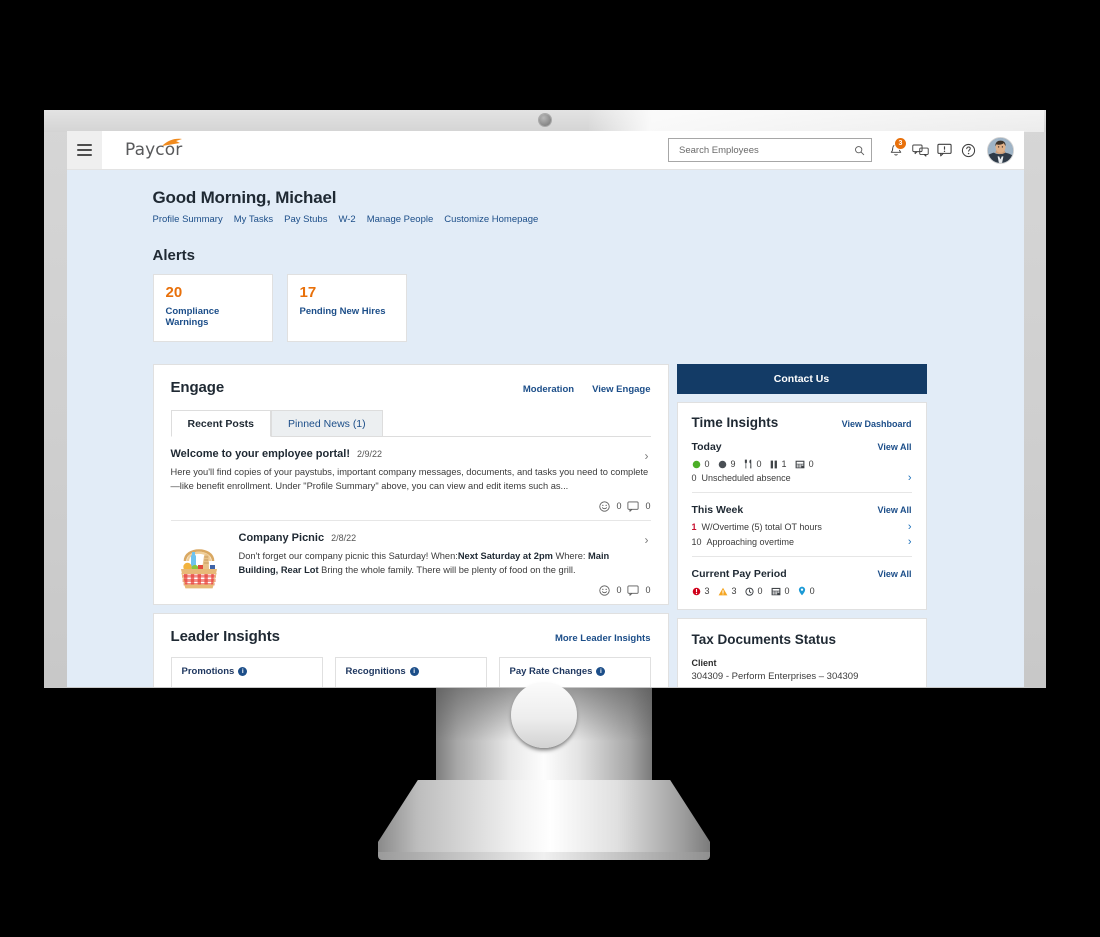 This screenshot has height=937, width=1100. What do you see at coordinates (208, 671) in the screenshot?
I see `tile-label: Promotions` at bounding box center [208, 671].